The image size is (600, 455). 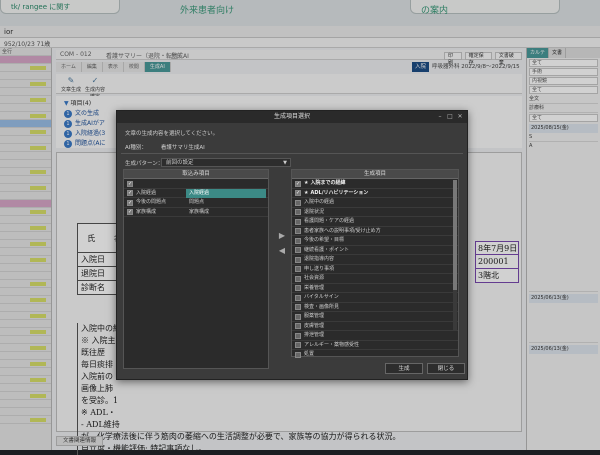 I want to click on item-label: 検査・画像所見, so click(x=322, y=306).